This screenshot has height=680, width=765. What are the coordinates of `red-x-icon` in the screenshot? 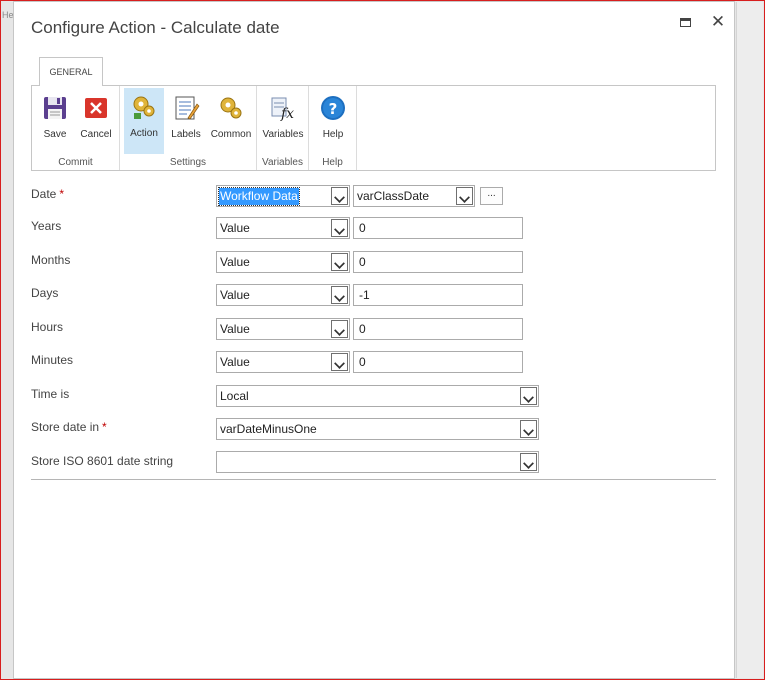 It's located at (96, 108).